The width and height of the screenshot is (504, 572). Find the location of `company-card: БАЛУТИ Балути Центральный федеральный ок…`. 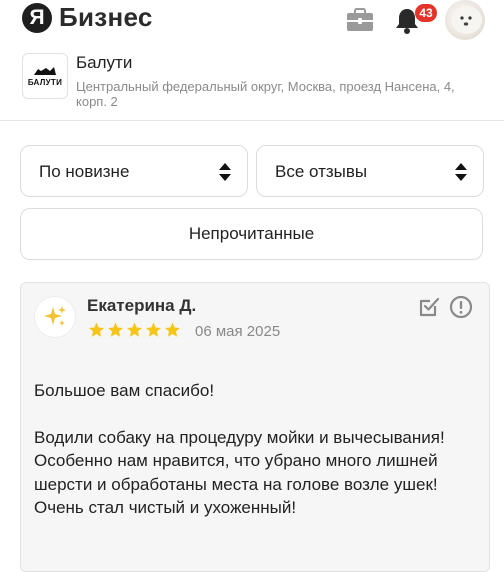

company-card: БАЛУТИ Балути Центральный федеральный ок… is located at coordinates (252, 84).